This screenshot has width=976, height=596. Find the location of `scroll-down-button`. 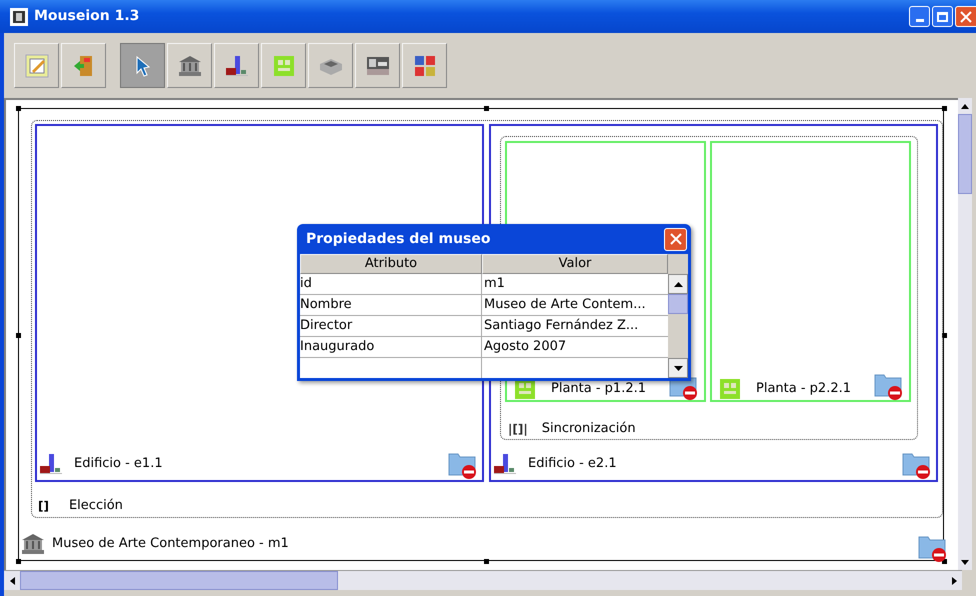

scroll-down-button is located at coordinates (678, 368).